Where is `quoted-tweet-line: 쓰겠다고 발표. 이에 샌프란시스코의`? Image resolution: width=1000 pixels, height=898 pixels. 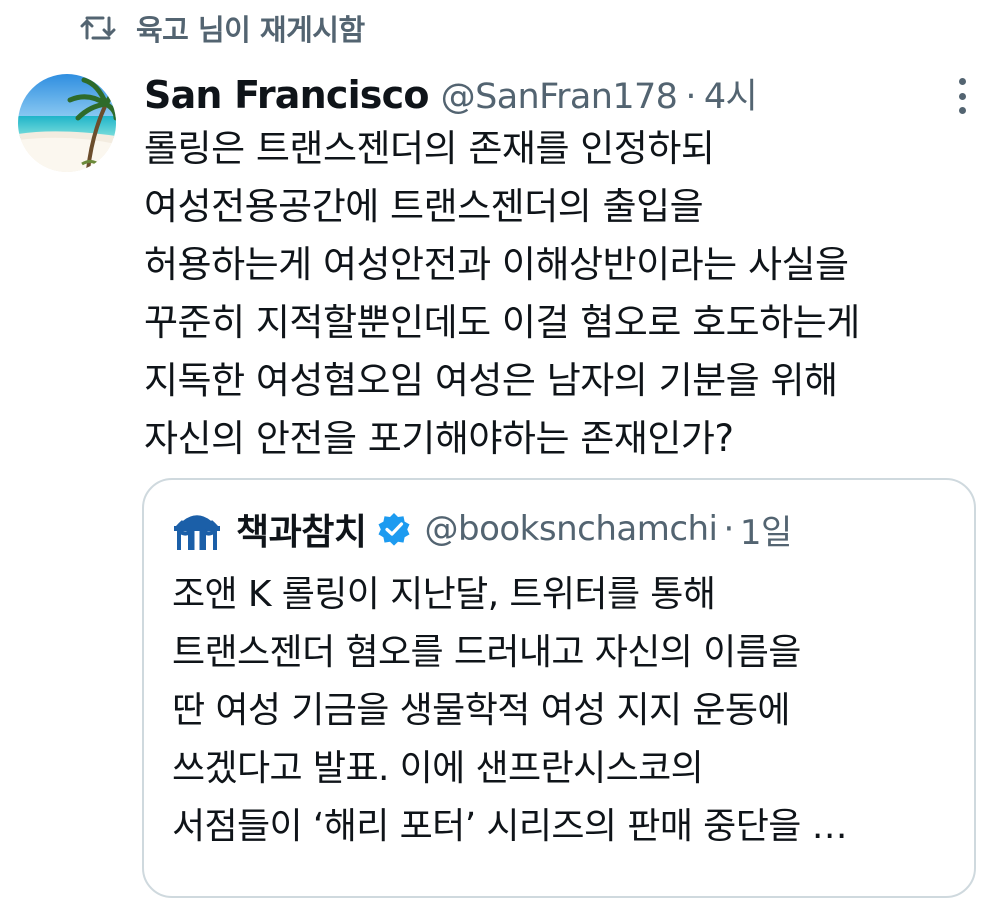 quoted-tweet-line: 쓰겠다고 발표. 이에 샌프란시스코의 is located at coordinates (438, 768).